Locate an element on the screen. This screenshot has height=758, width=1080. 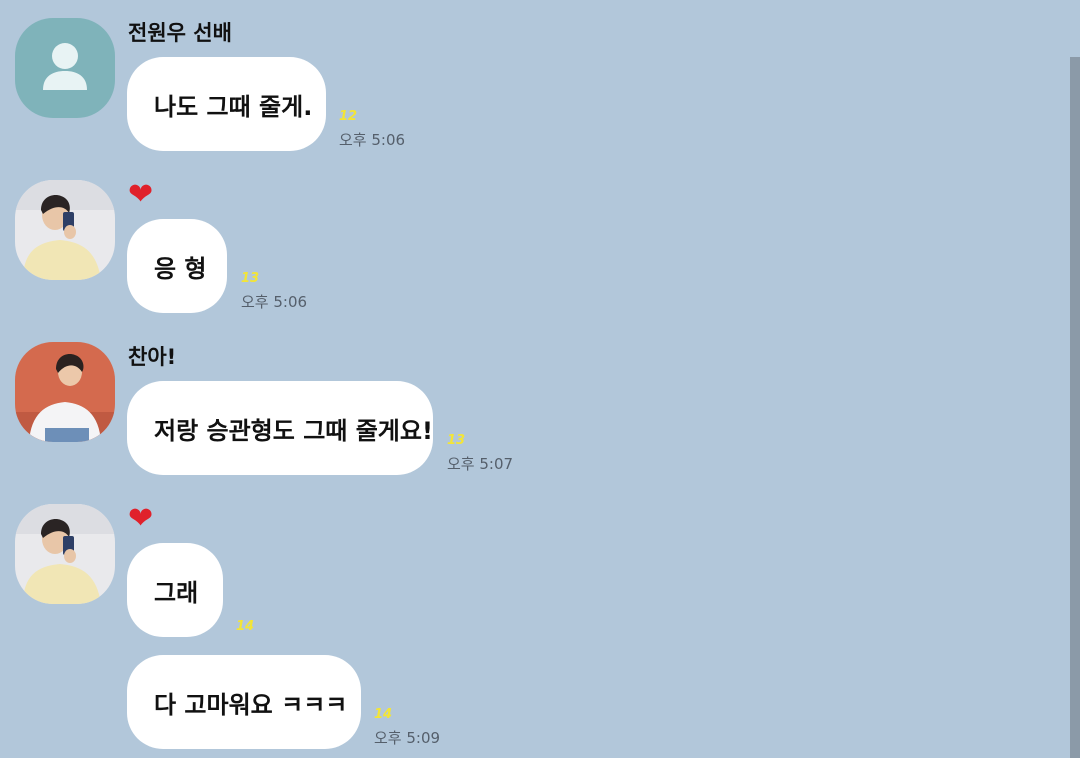
message-bubble: 저랑 승관형도 그때 줄게요! is located at coordinates (280, 428).